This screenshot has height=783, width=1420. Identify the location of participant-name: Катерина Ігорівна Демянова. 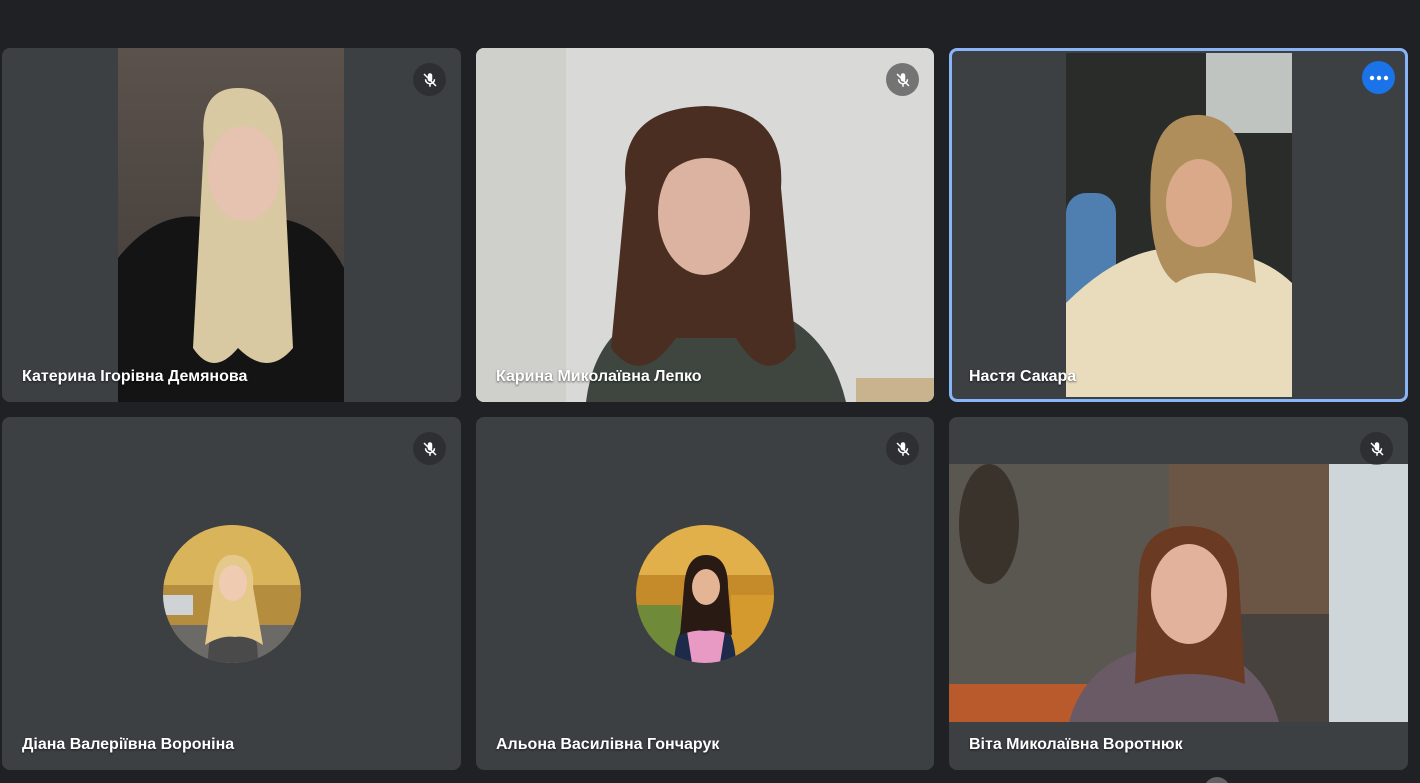
(135, 376).